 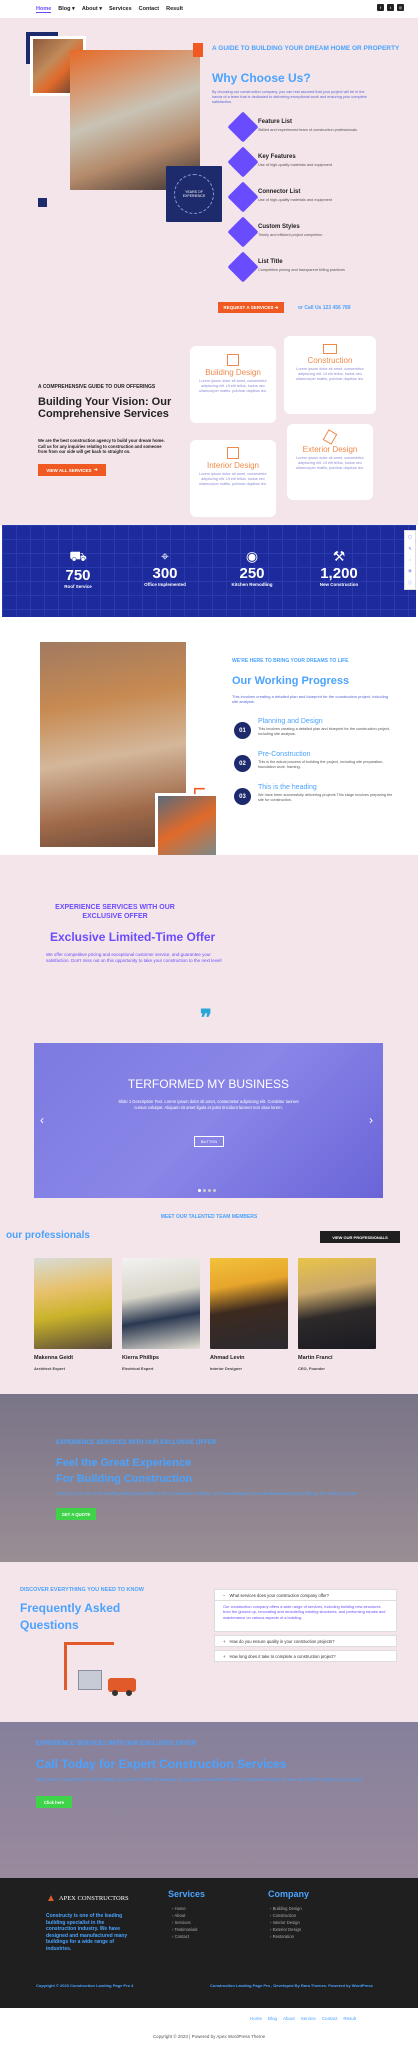 I want to click on footer-link: › Construction, so click(x=286, y=1916).